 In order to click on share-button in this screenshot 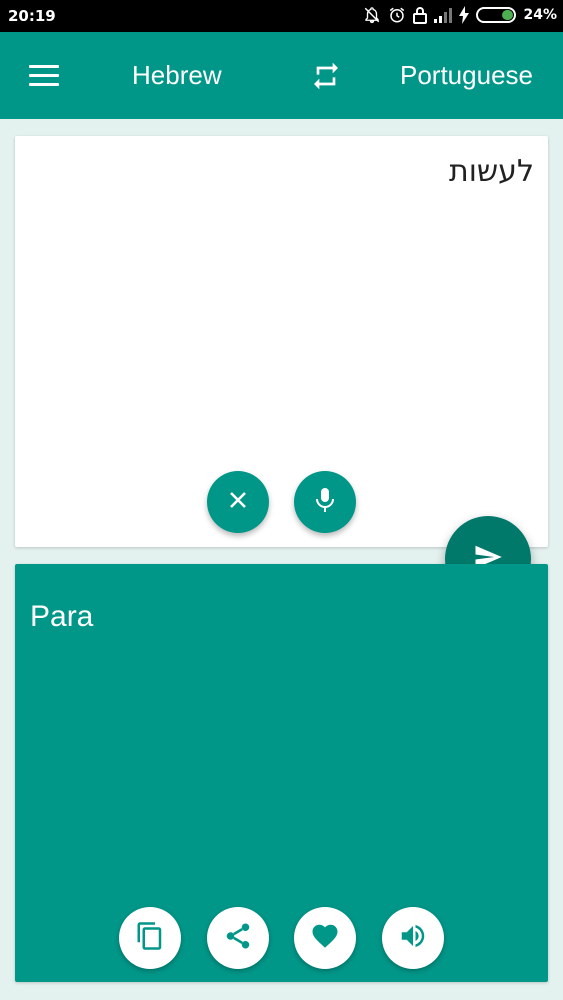, I will do `click(238, 938)`.